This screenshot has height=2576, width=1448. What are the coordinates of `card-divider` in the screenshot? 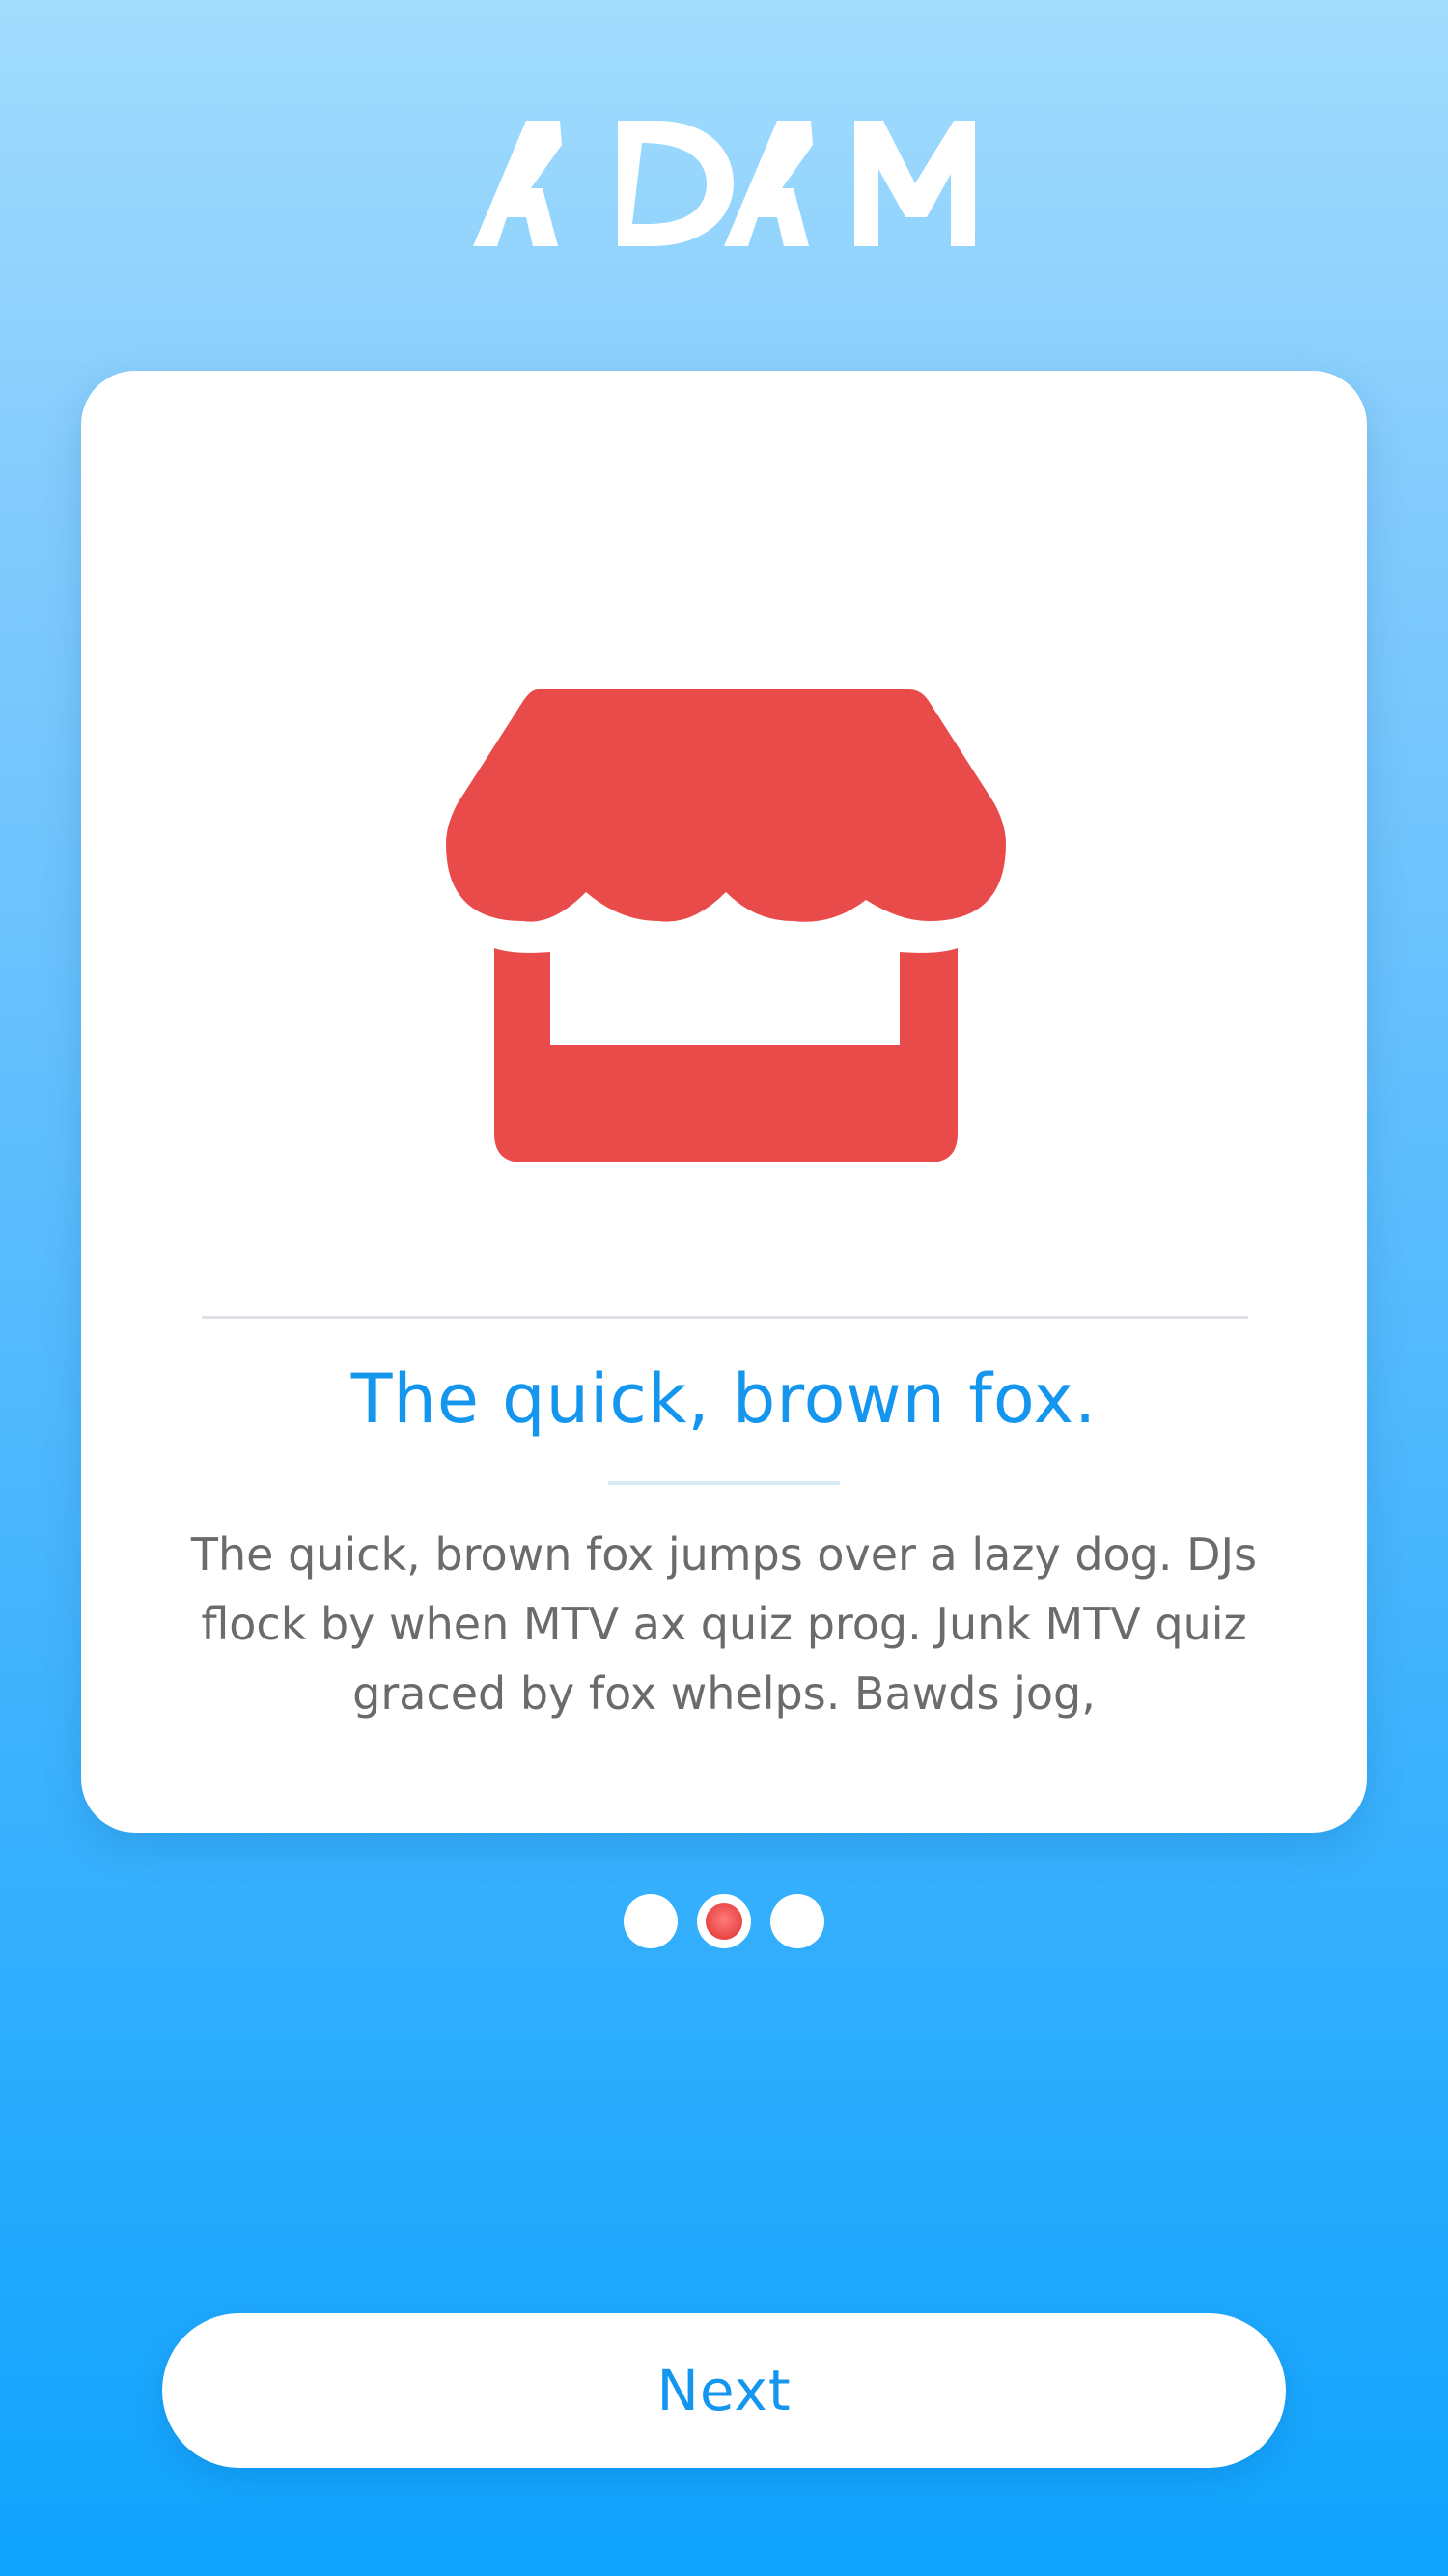 It's located at (725, 1318).